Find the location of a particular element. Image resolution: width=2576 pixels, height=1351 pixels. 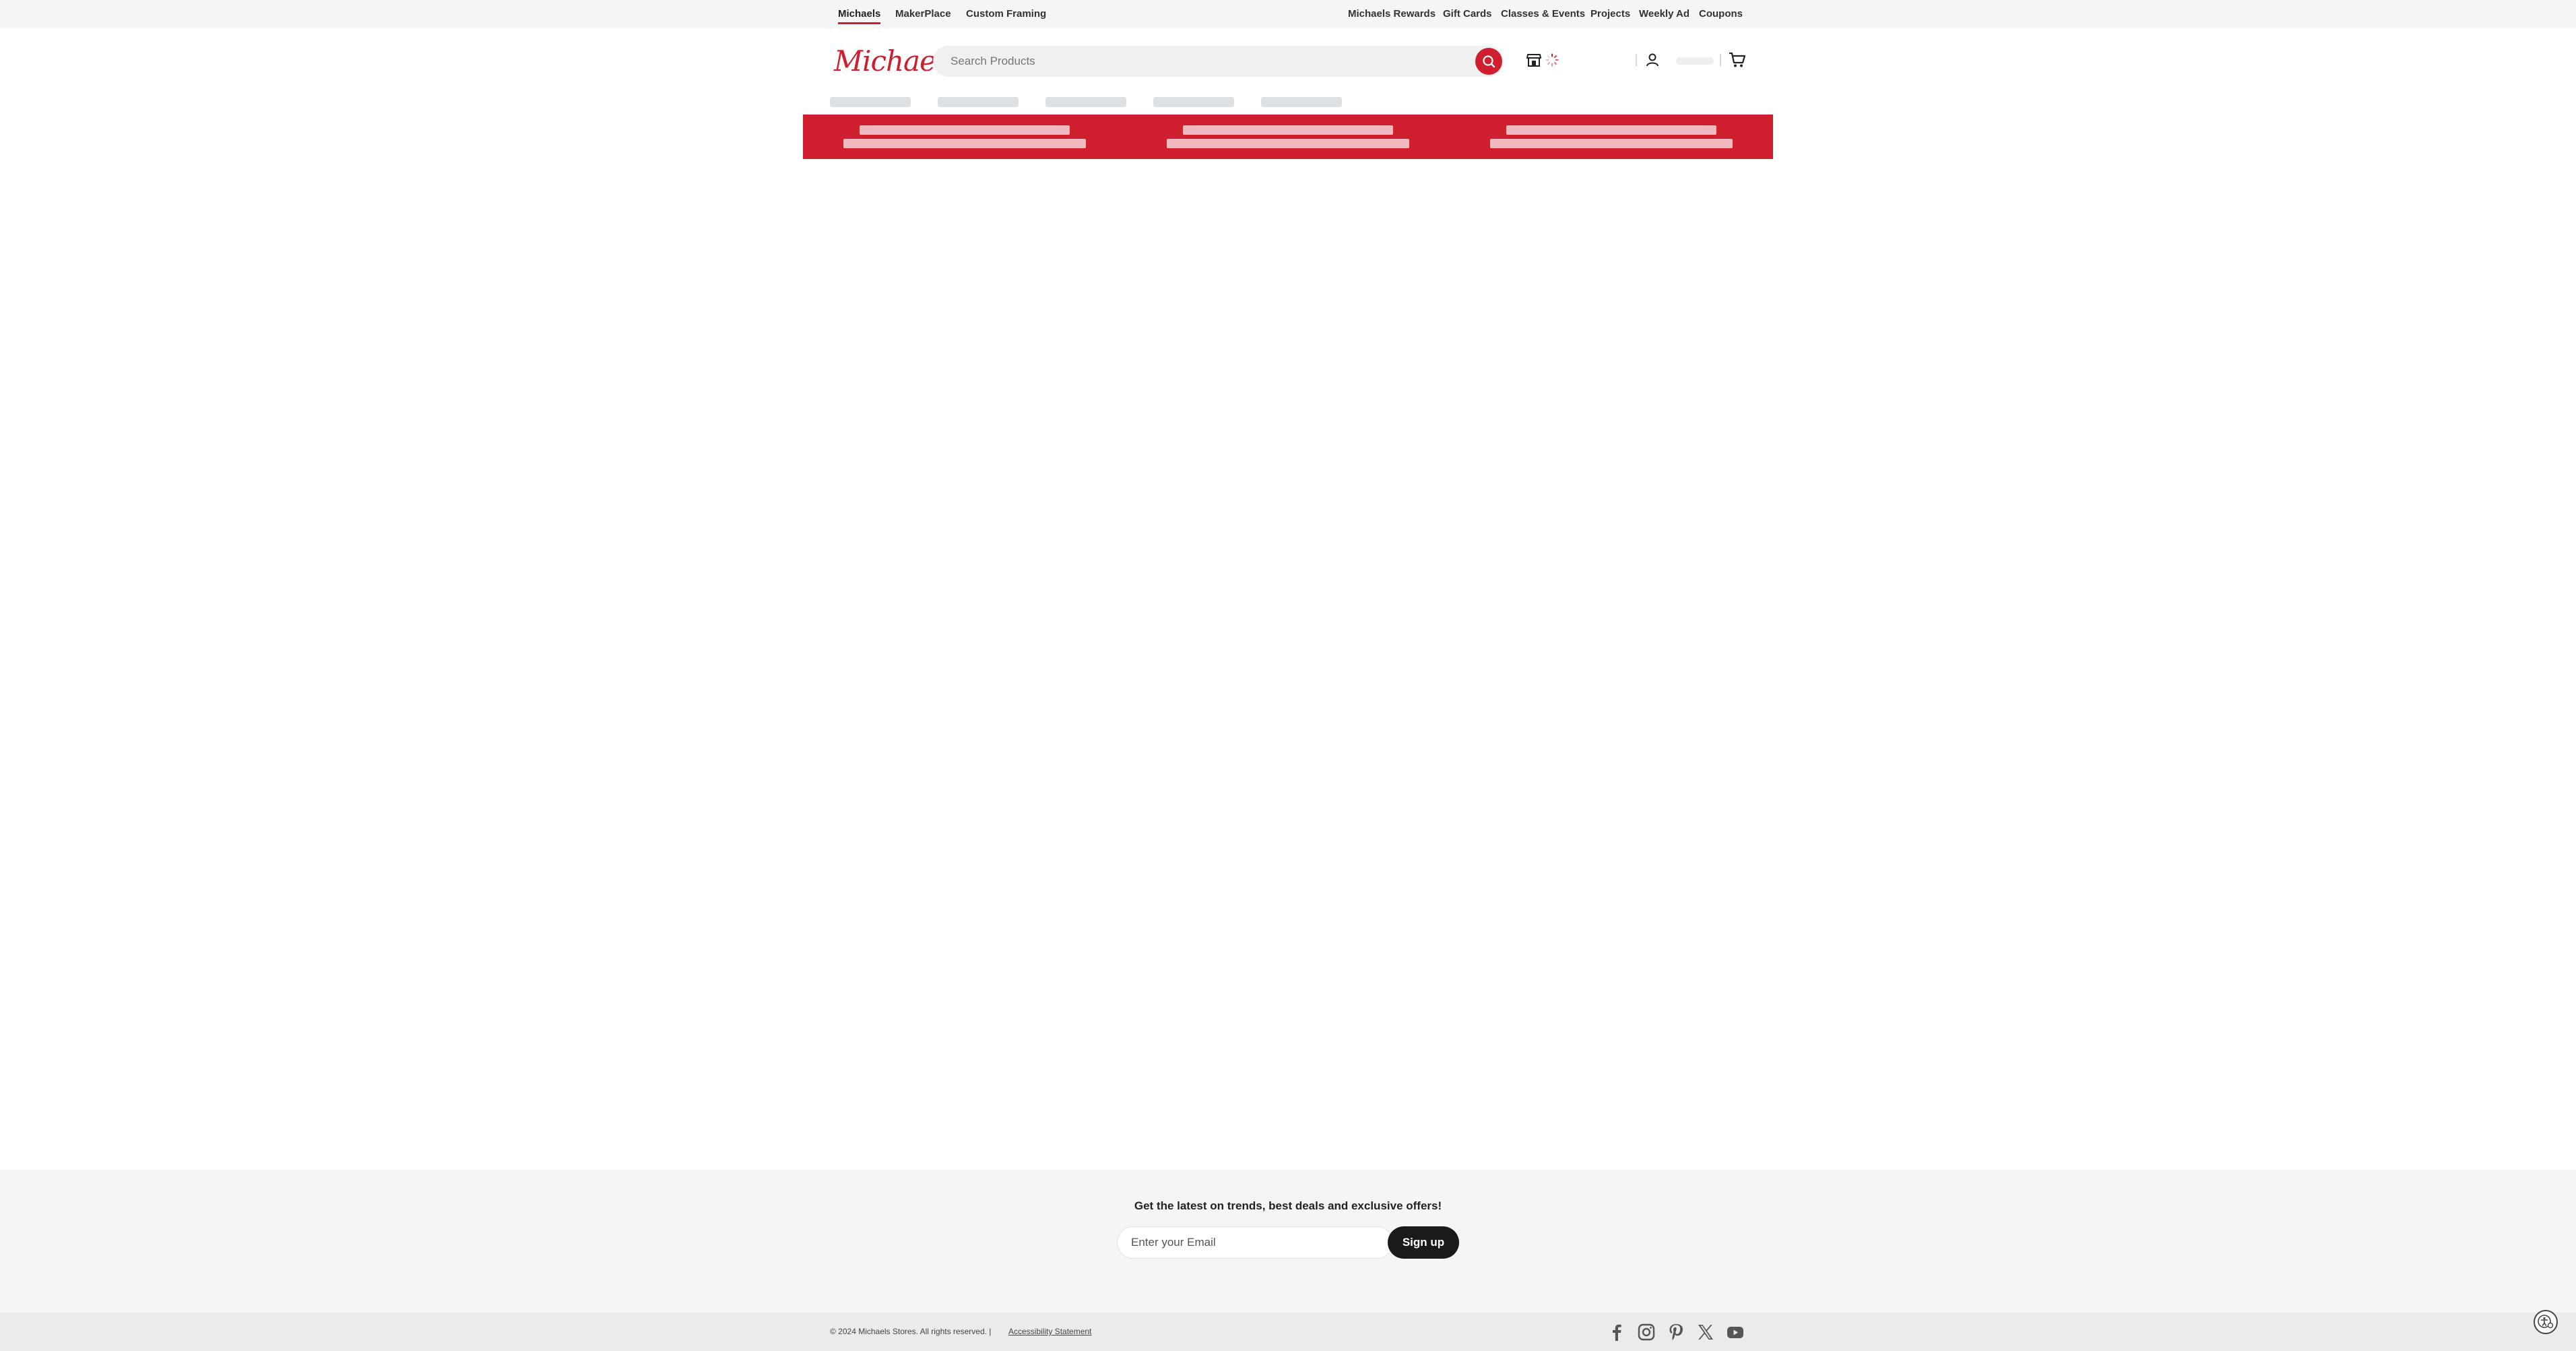

cart-icon is located at coordinates (1737, 60).